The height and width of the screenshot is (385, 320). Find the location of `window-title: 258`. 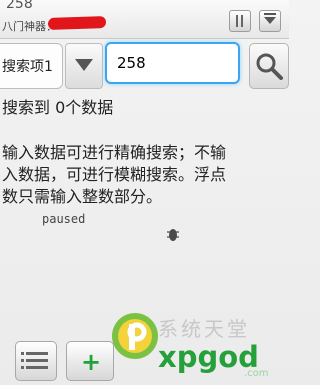

window-title: 258 is located at coordinates (19, 6).